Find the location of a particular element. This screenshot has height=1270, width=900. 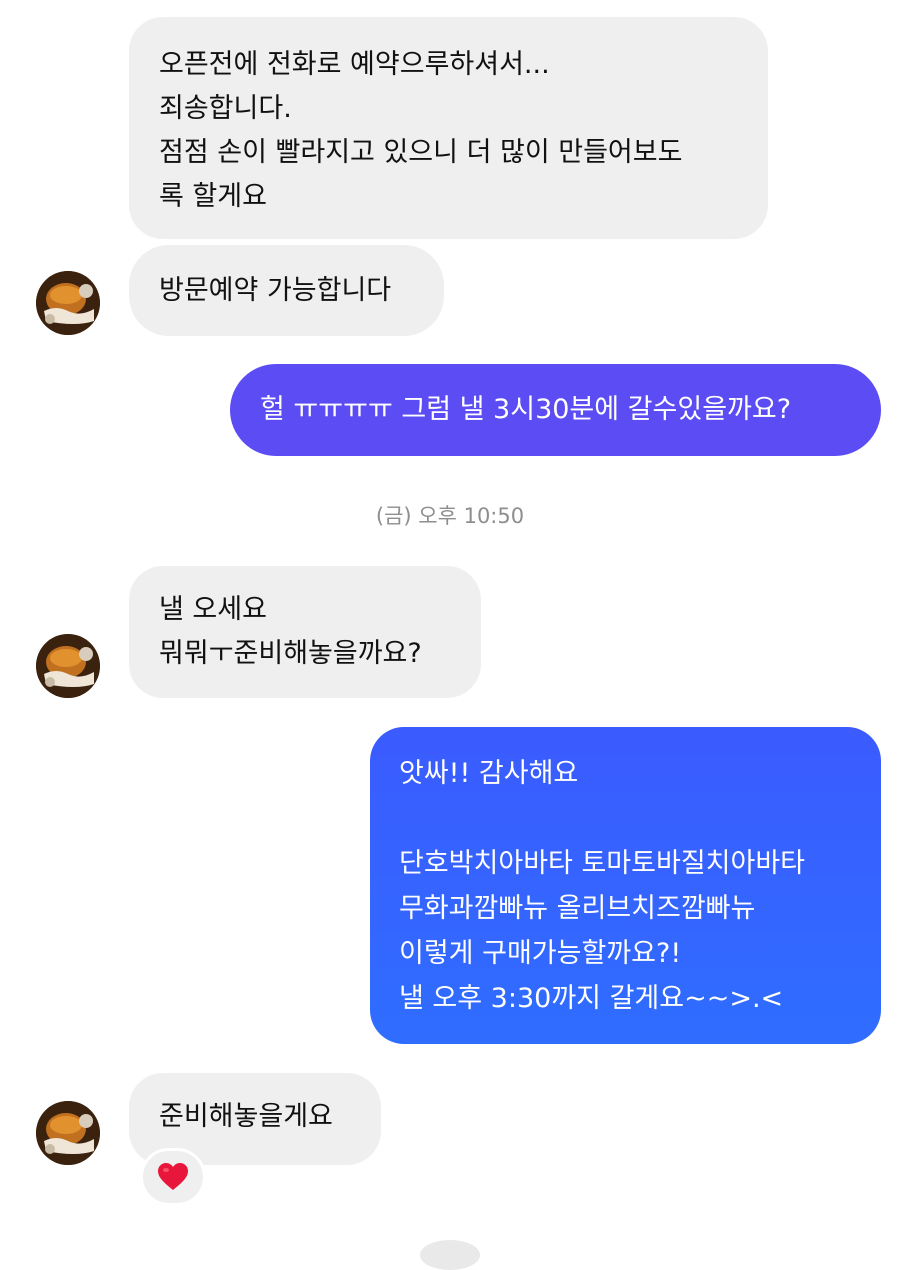

chat-timestamp: (금) 오후 10:50 is located at coordinates (450, 516).